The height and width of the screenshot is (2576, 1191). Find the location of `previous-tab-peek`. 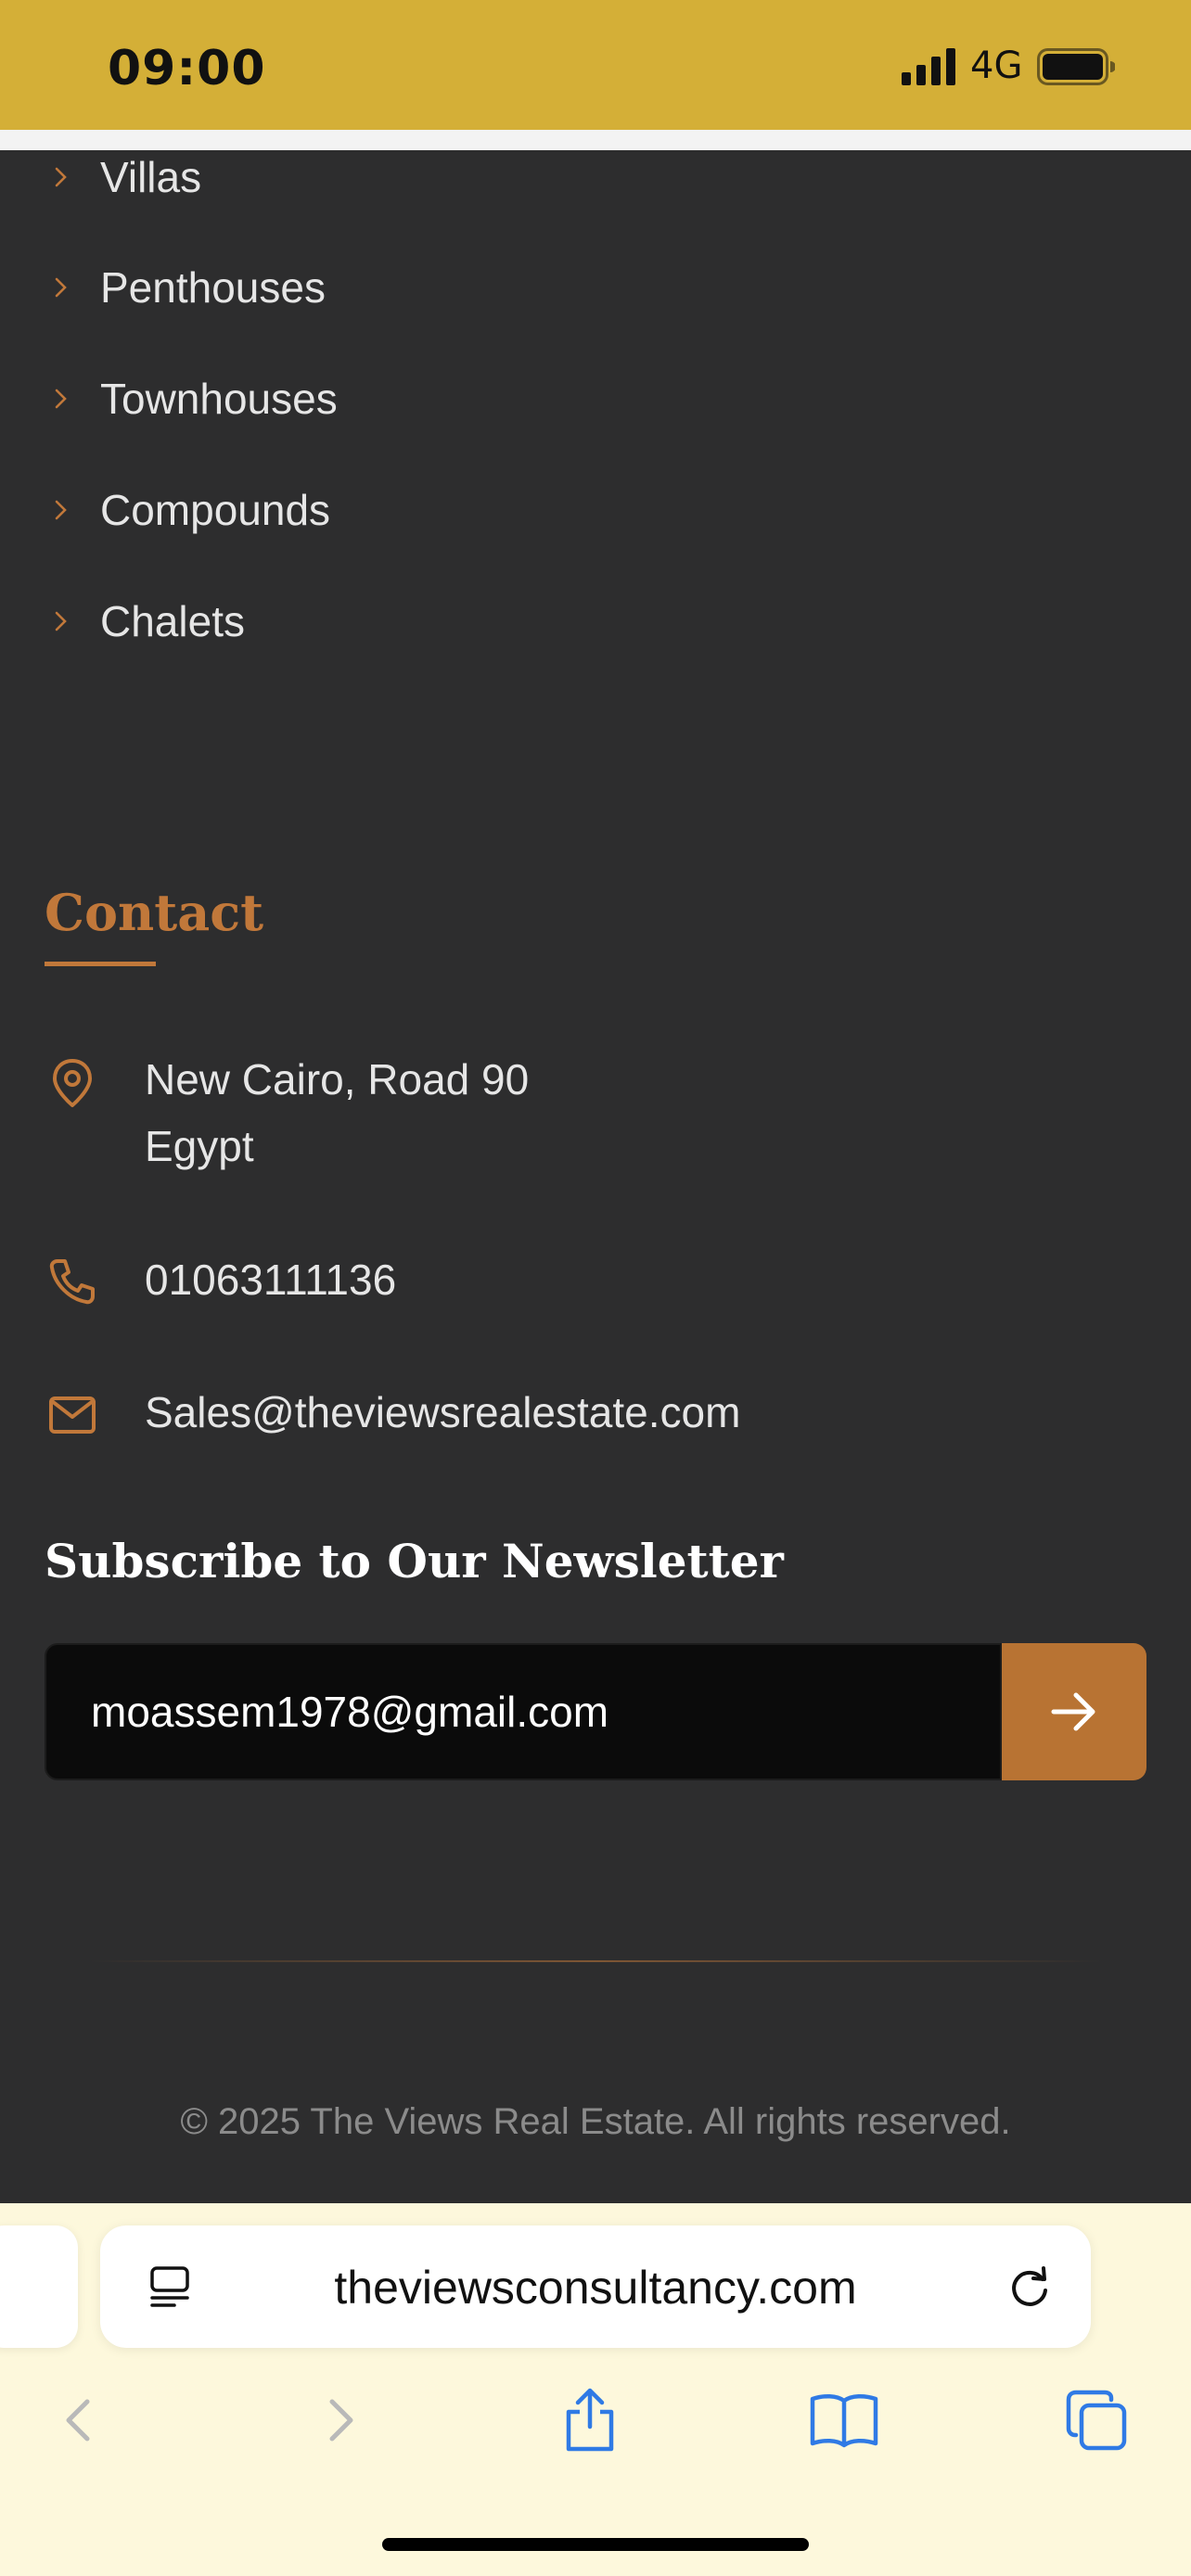

previous-tab-peek is located at coordinates (39, 2286).